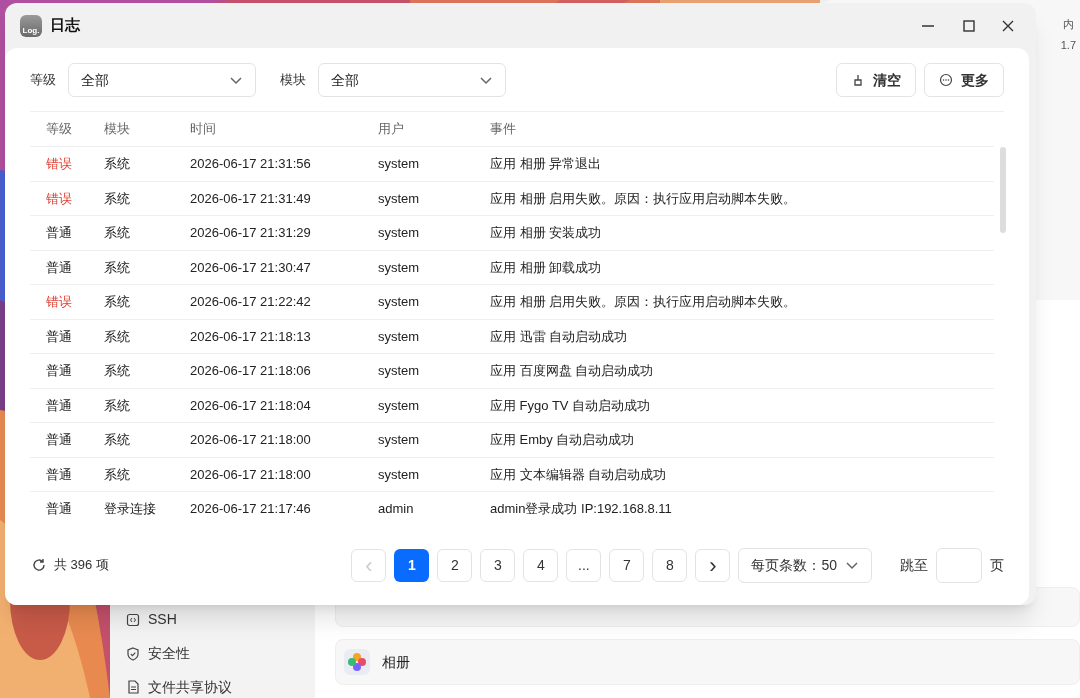 The height and width of the screenshot is (698, 1080). Describe the element at coordinates (250, 370) in the screenshot. I see `table-cell-text: 2026-06-17 21:18:06` at that location.